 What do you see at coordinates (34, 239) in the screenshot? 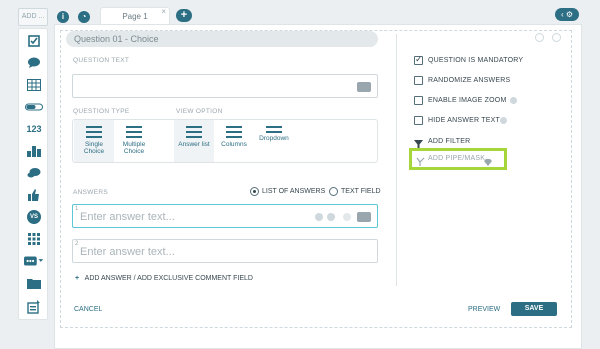
I see `matrix-icon` at bounding box center [34, 239].